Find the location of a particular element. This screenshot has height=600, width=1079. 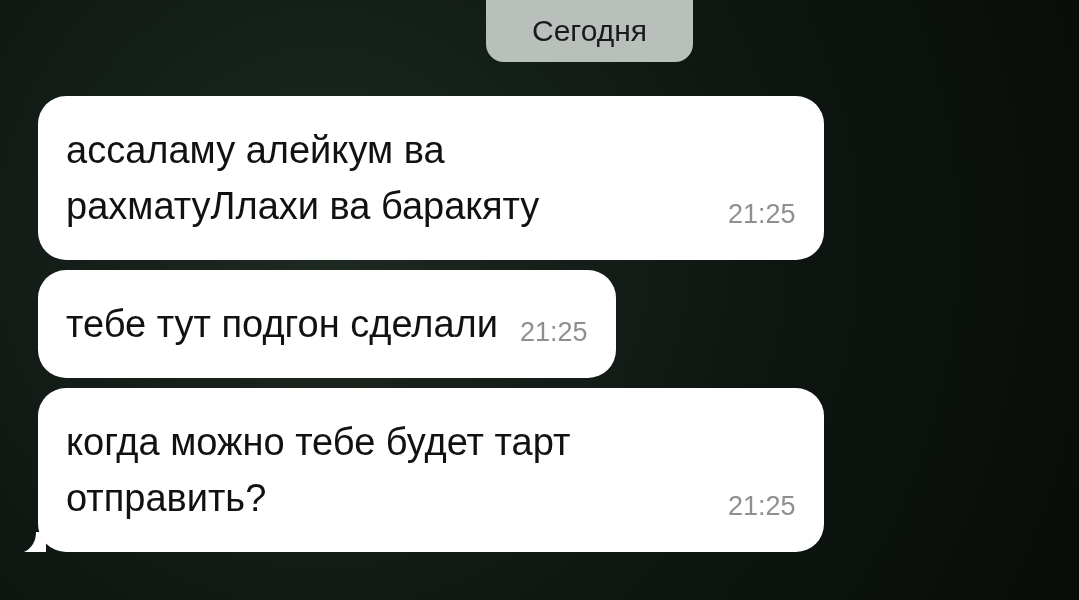

message-text: когда можно тебе будет тарт отправить? is located at coordinates (319, 470).